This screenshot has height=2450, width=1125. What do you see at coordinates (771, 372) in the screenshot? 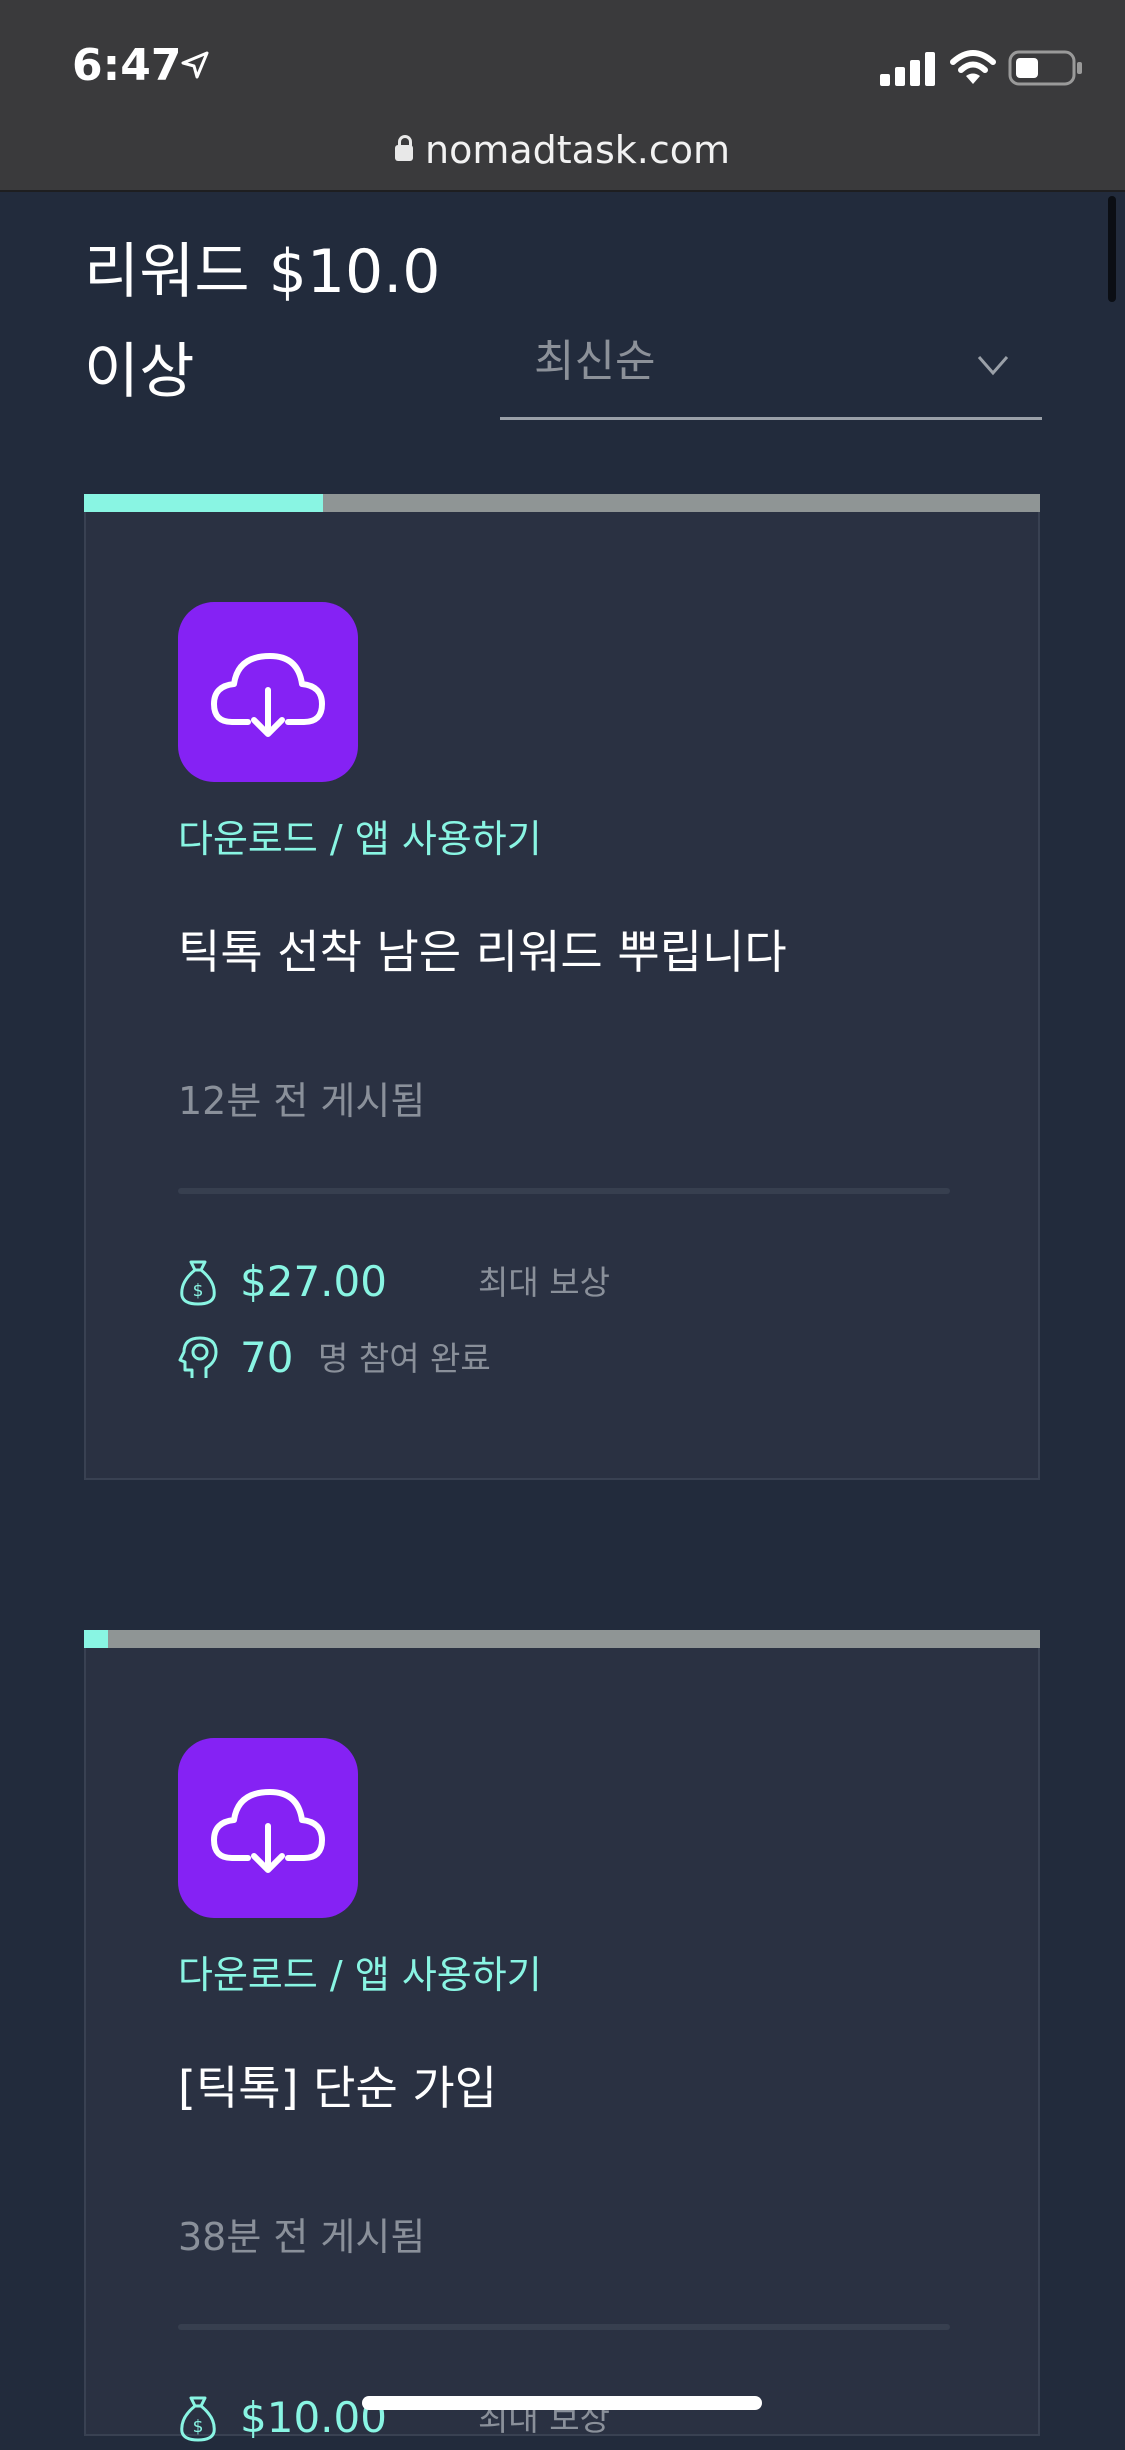
I see `sort-dropdown: 최신순` at bounding box center [771, 372].